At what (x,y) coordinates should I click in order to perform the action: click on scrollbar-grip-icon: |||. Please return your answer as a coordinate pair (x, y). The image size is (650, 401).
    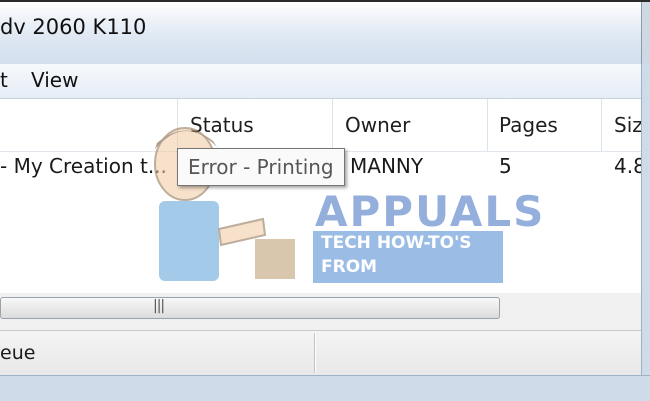
    Looking at the image, I should click on (159, 306).